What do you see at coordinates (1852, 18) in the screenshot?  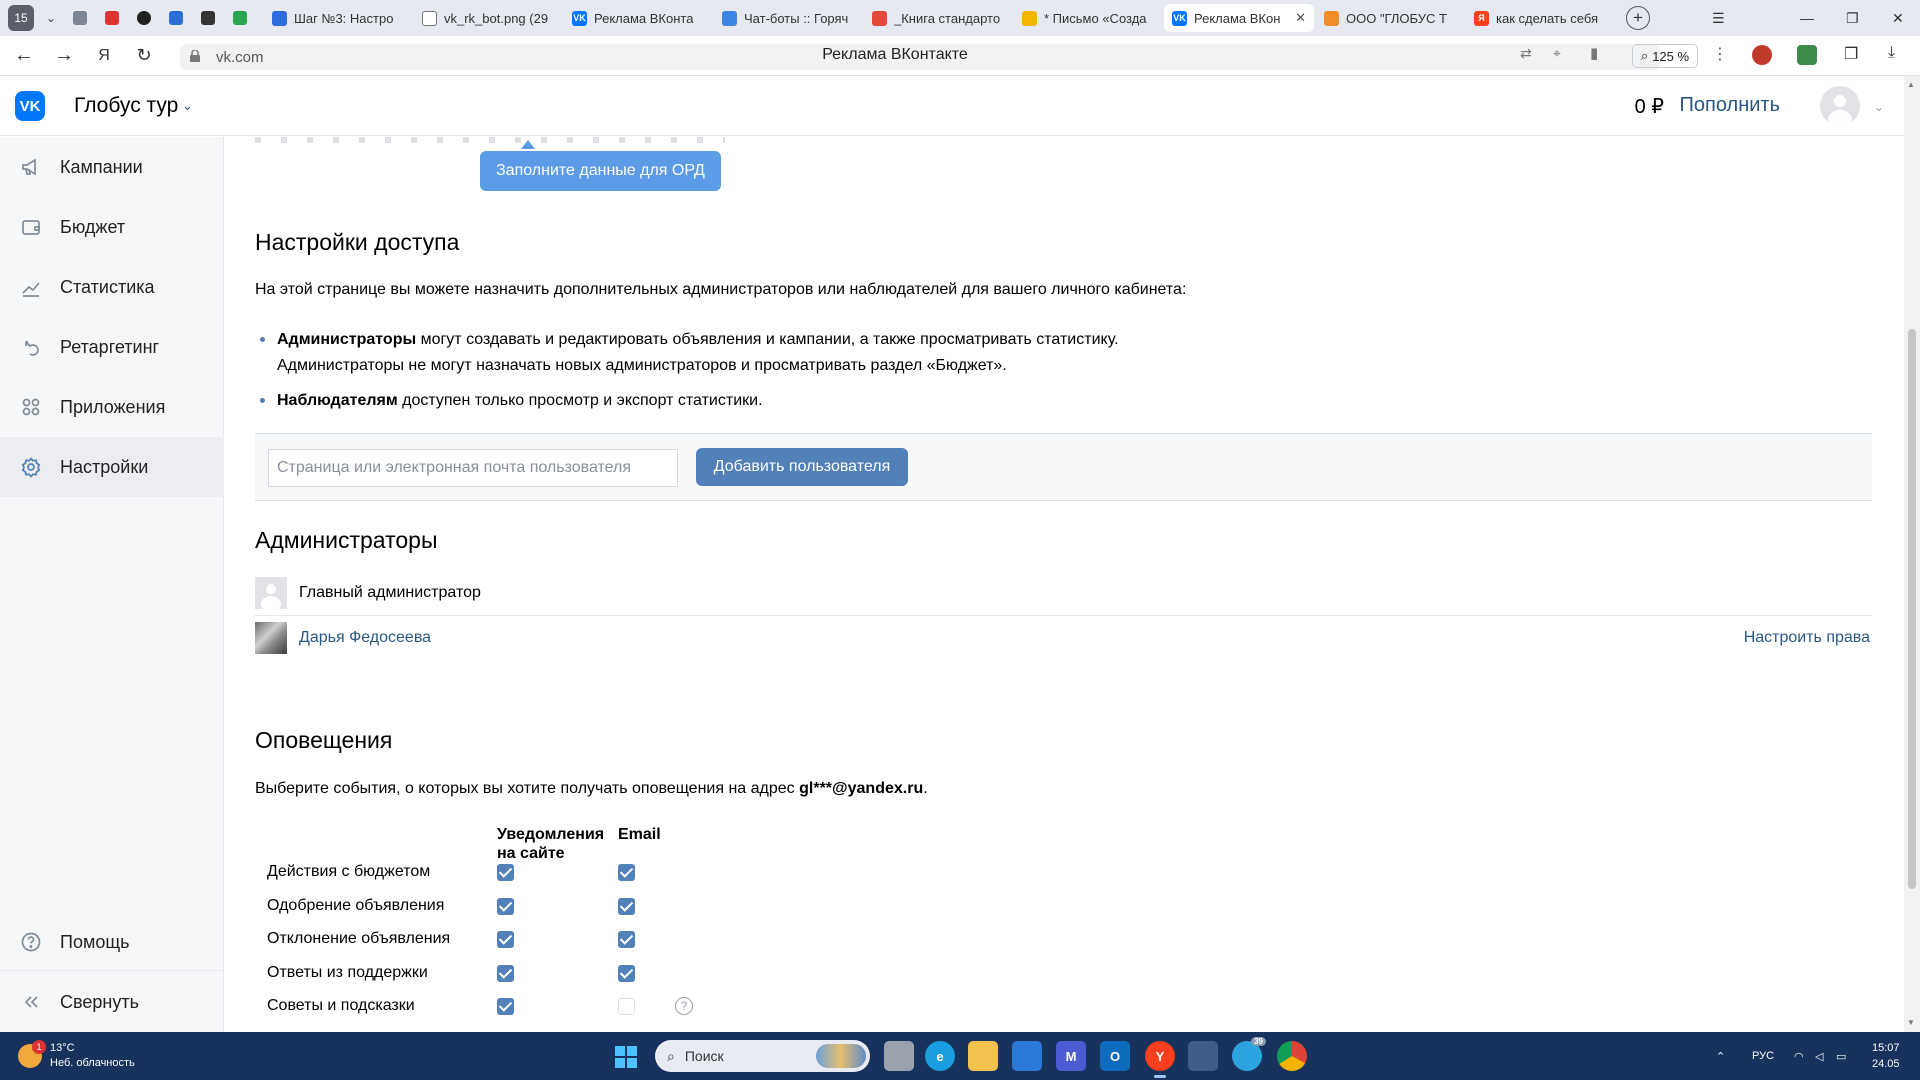 I see `restore-button: ❐` at bounding box center [1852, 18].